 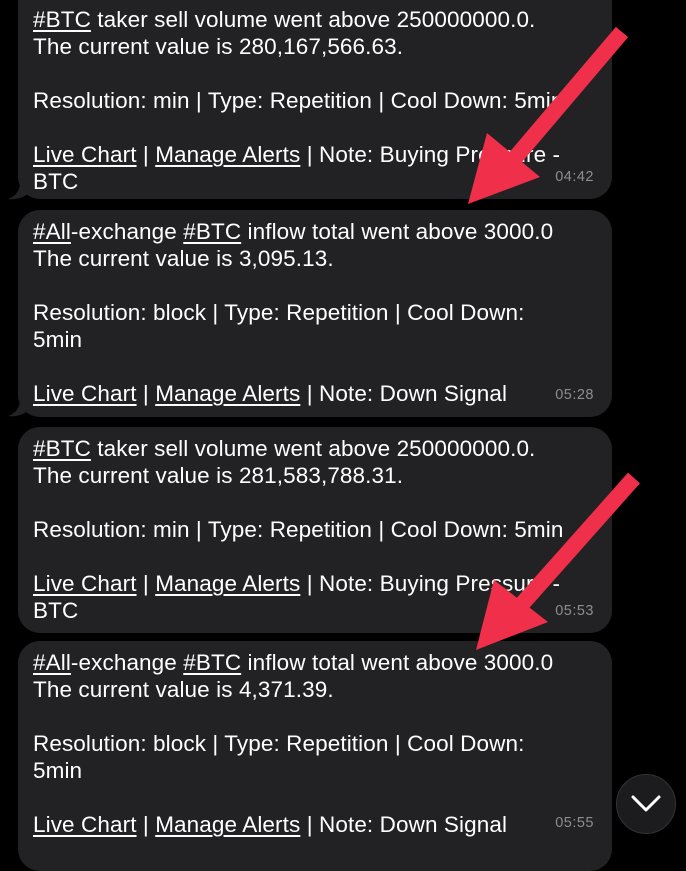 What do you see at coordinates (218, 475) in the screenshot?
I see `current-value: The current value is 281,583,788.31.` at bounding box center [218, 475].